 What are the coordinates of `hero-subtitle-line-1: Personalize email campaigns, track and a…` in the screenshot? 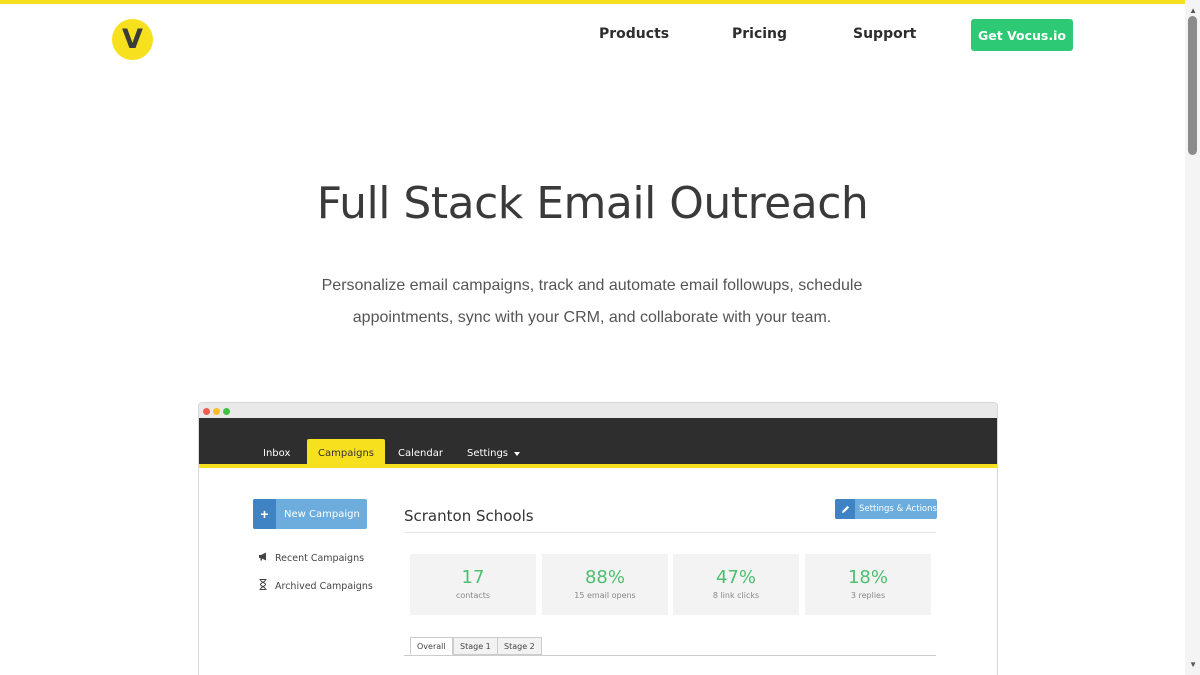 It's located at (592, 285).